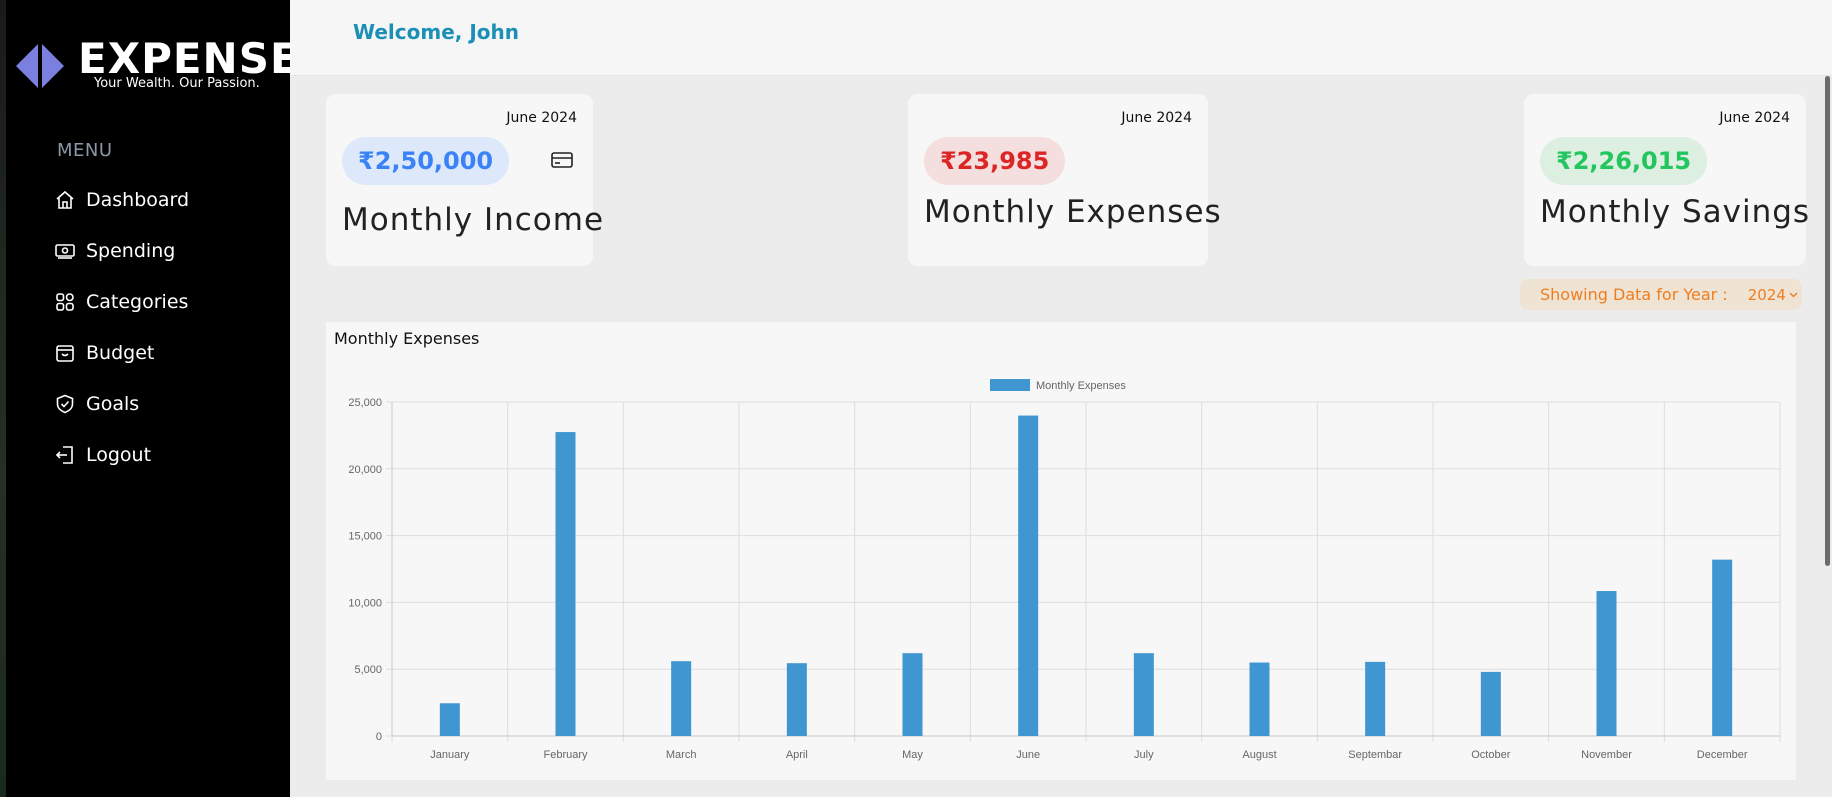 The width and height of the screenshot is (1832, 797). I want to click on bar-november, so click(1606, 663).